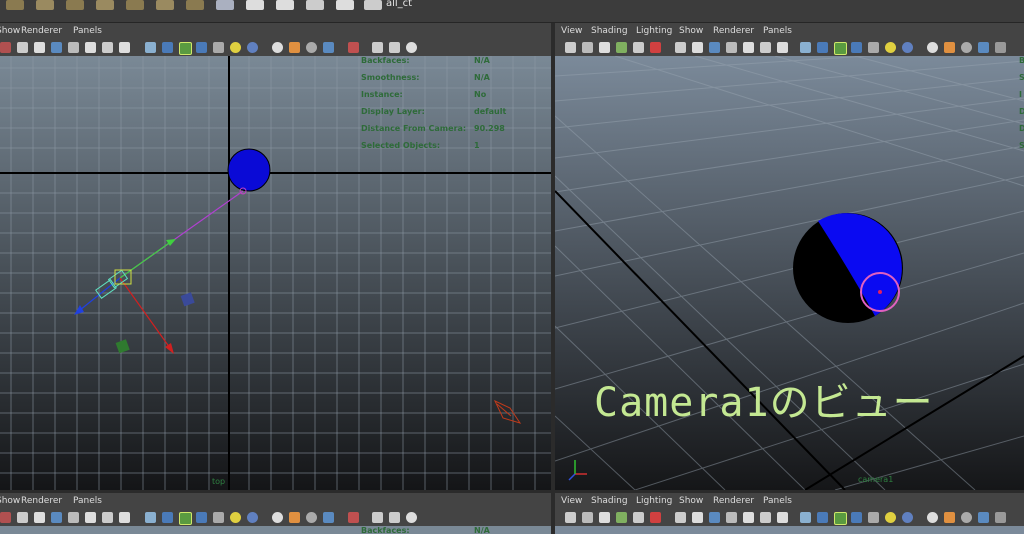  Describe the element at coordinates (654, 31) in the screenshot. I see `menu-lighting: Lighting` at that location.